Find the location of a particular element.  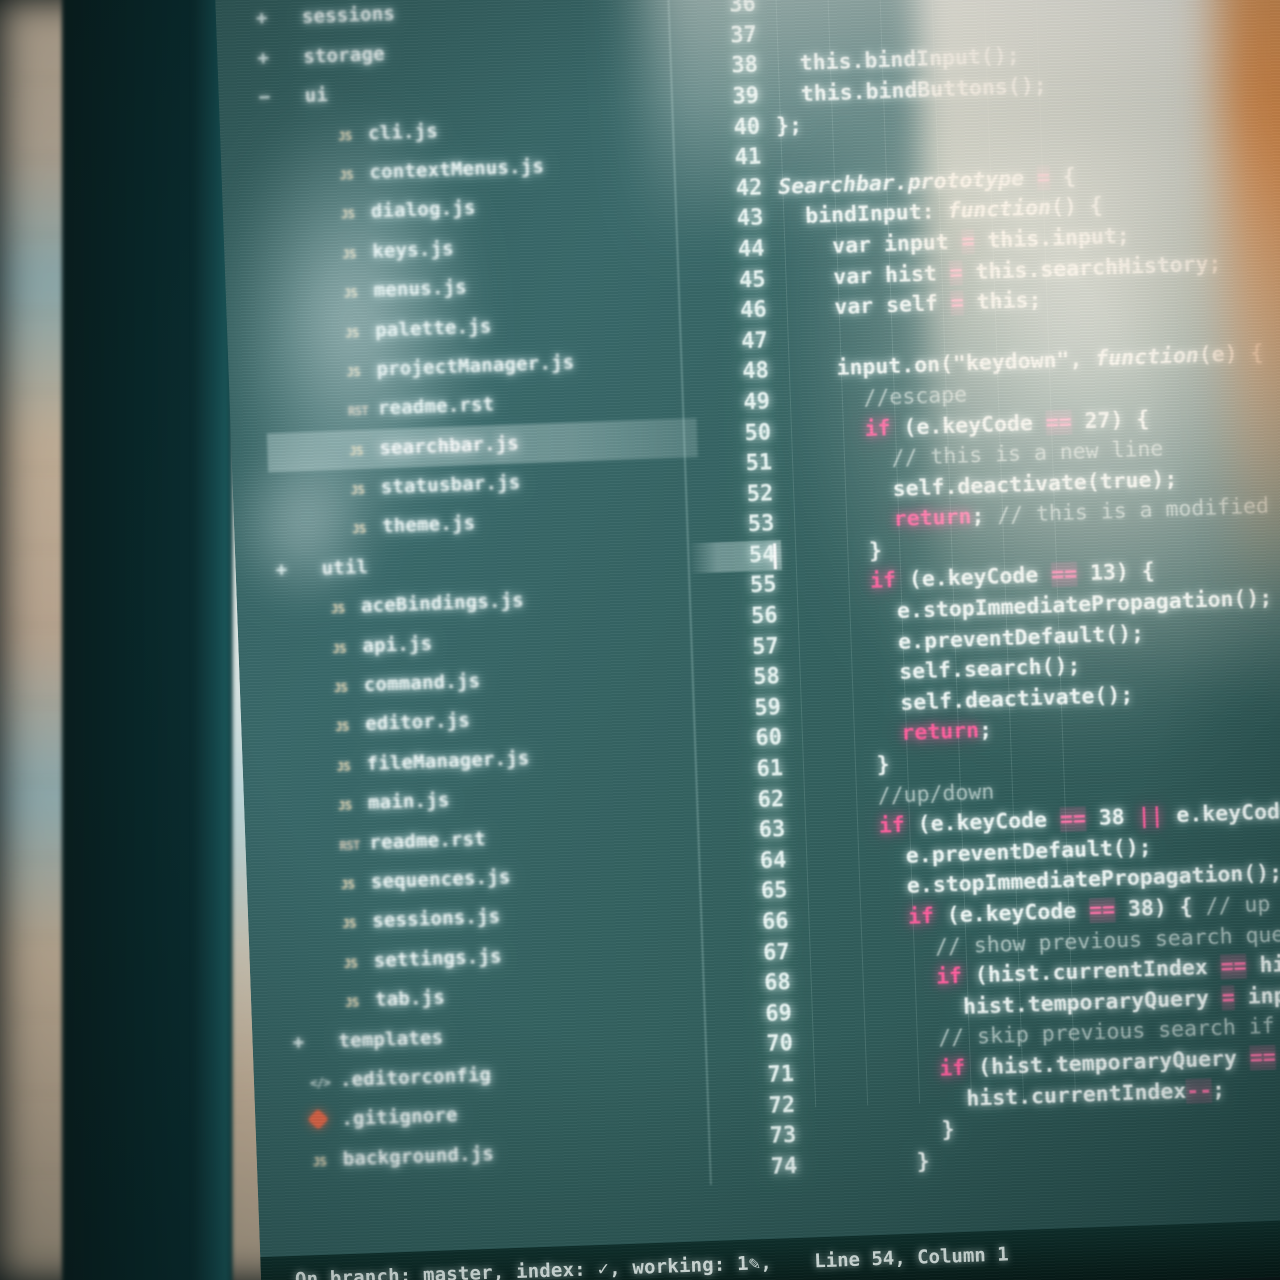

code-token: ; is located at coordinates (985, 731).